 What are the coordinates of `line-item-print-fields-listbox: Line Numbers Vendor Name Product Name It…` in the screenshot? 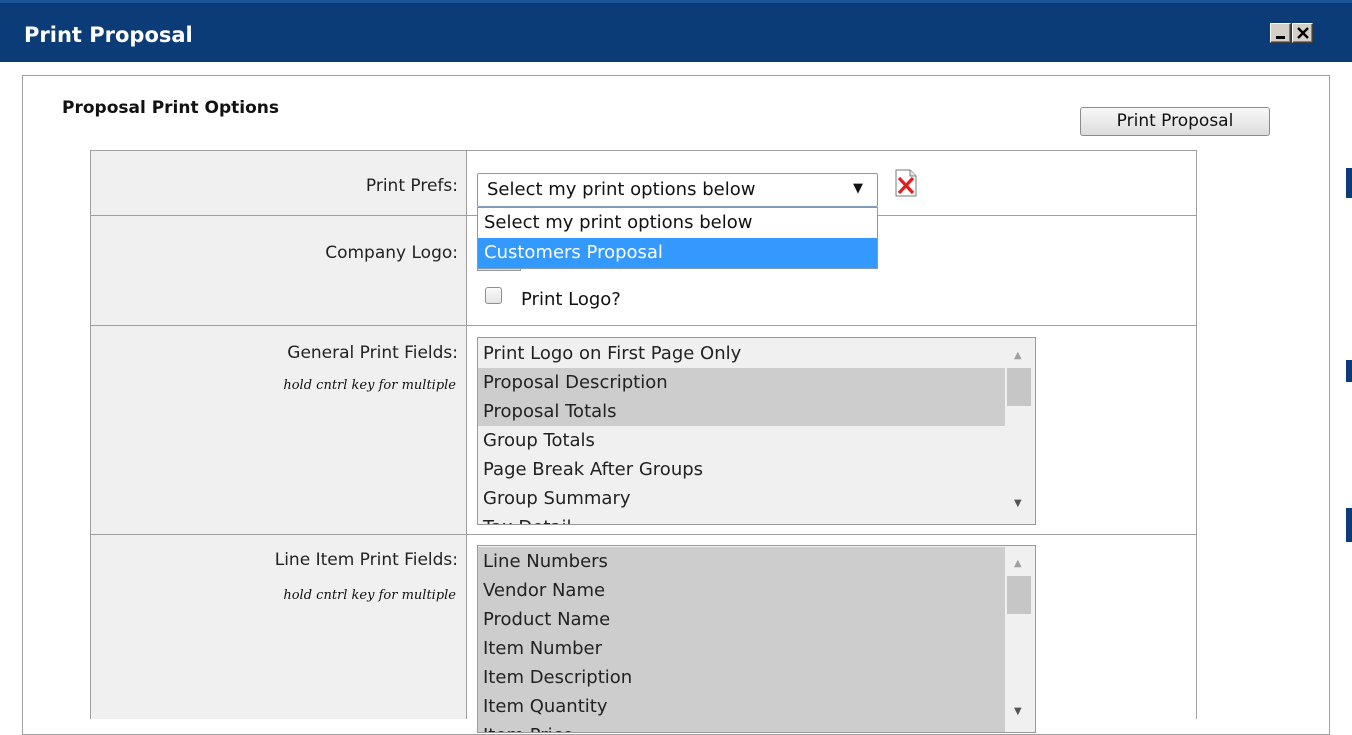 It's located at (756, 639).